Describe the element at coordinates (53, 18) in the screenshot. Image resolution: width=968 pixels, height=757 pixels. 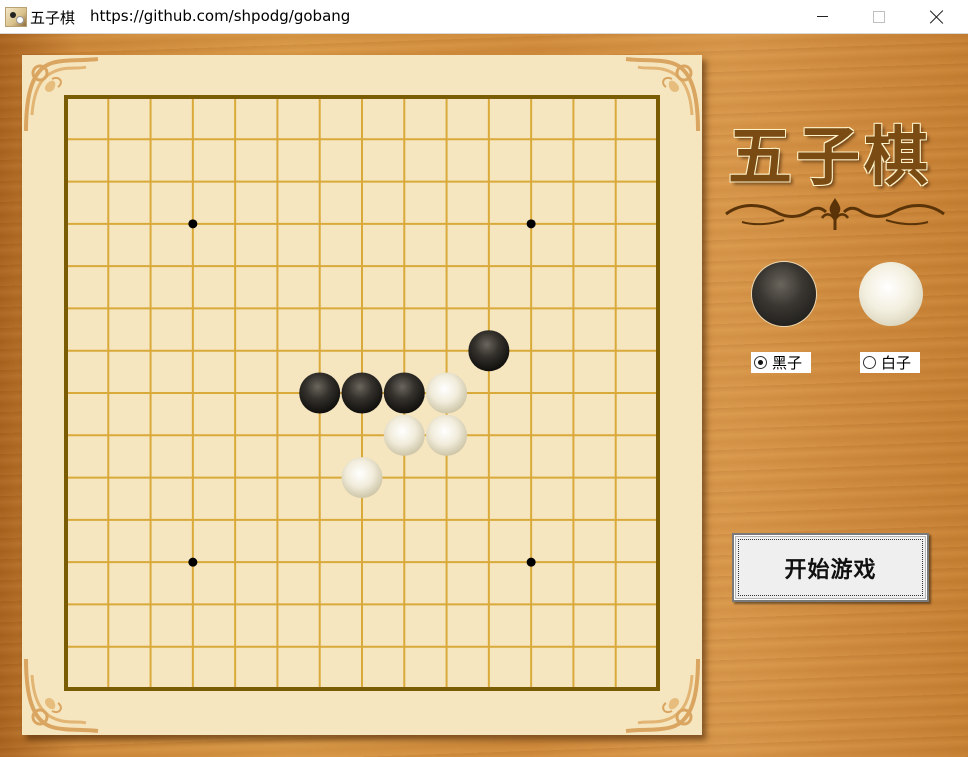
I see `window-title: 五子棋` at that location.